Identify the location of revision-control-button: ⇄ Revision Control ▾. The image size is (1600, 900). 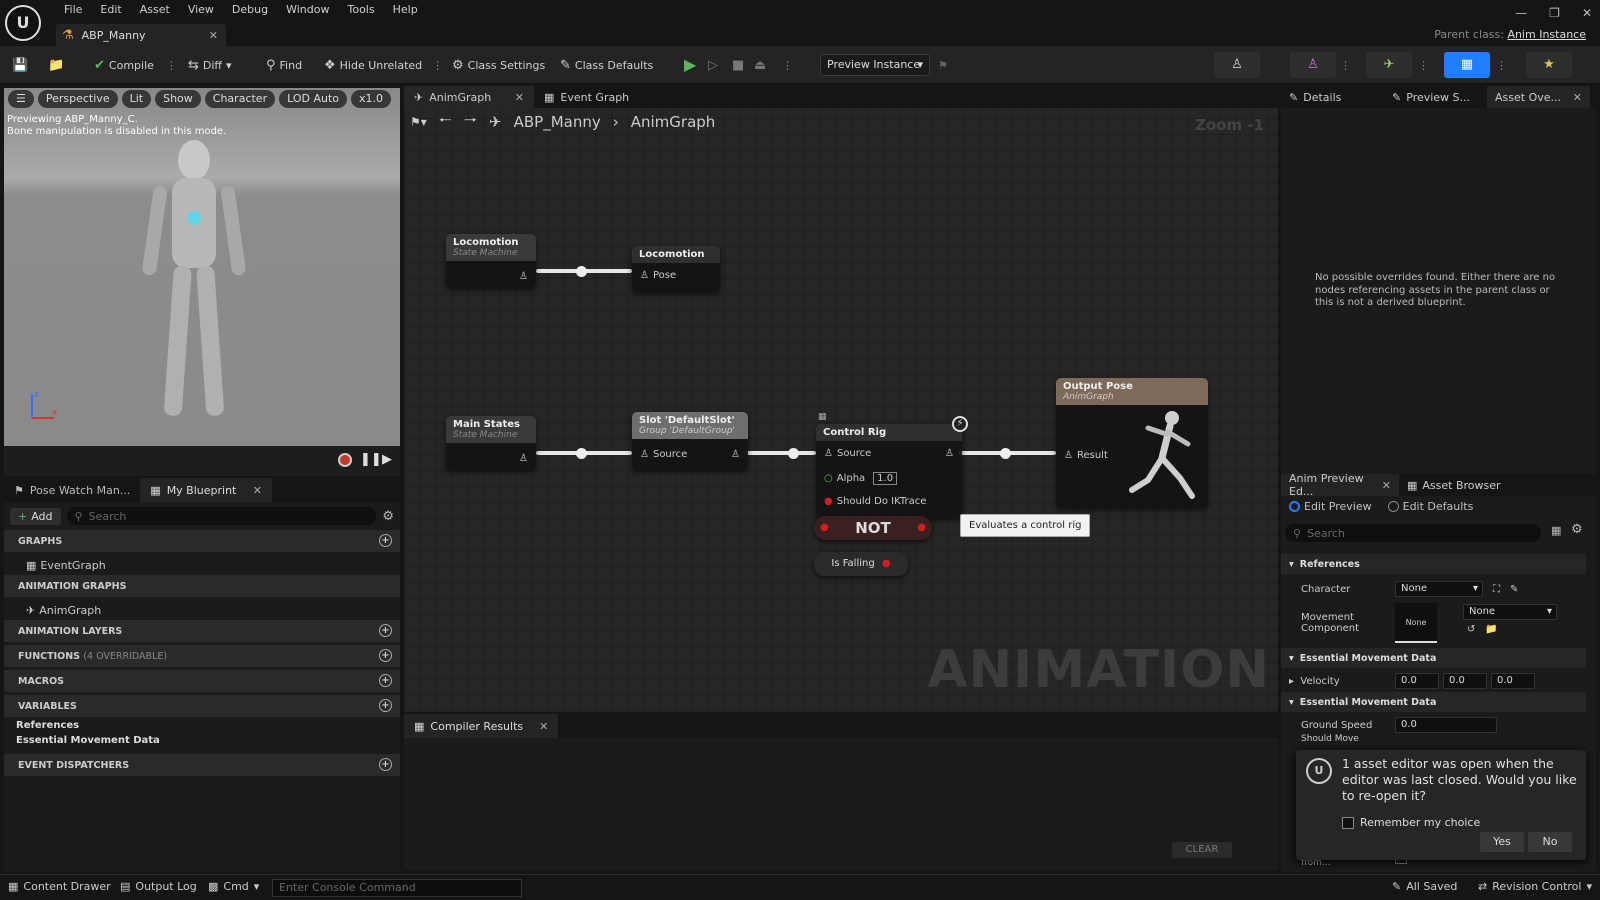
(1535, 886).